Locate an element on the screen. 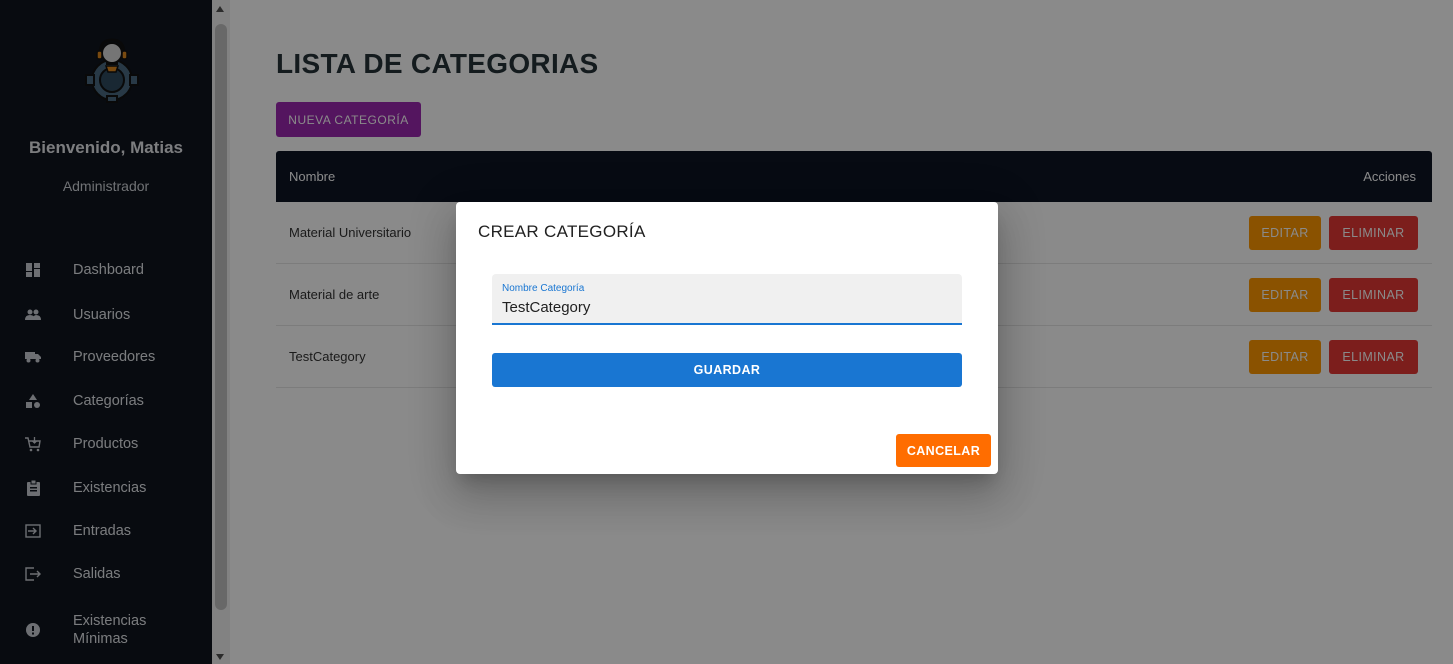 This screenshot has height=664, width=1453. dialog-title: CREAR CATEGORÍA is located at coordinates (562, 231).